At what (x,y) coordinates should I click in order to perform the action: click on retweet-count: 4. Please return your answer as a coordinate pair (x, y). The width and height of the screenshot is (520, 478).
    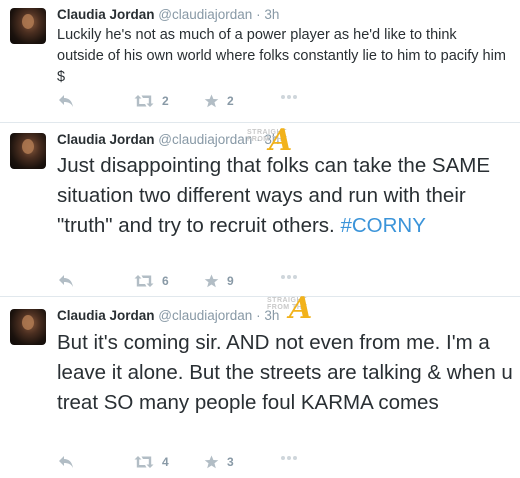
    Looking at the image, I should click on (165, 462).